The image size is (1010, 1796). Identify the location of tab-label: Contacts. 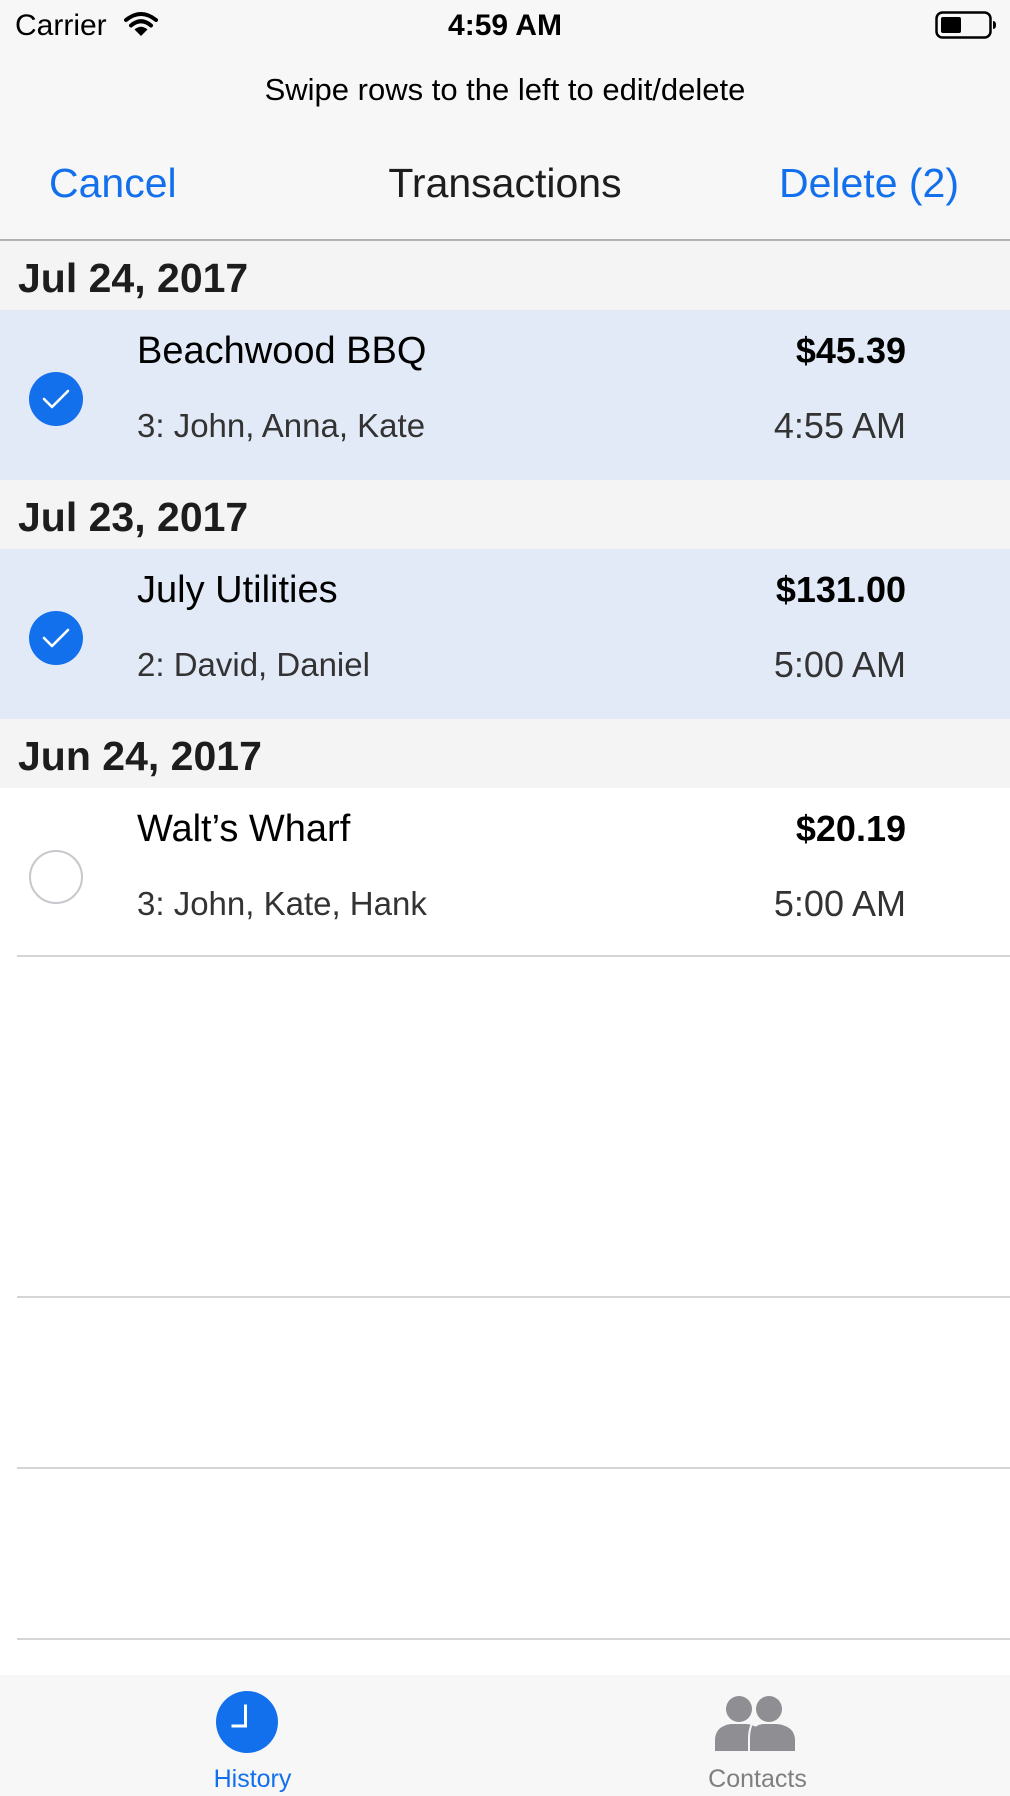
(757, 1779).